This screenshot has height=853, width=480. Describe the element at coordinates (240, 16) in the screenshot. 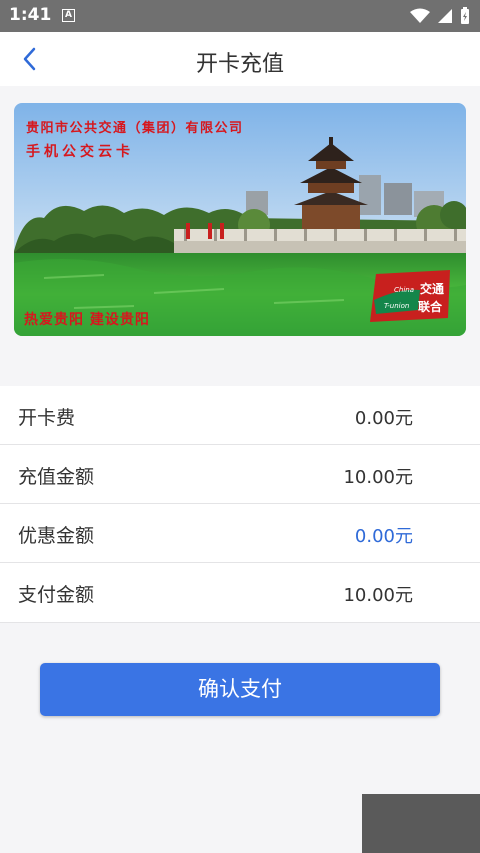

I see `status-bar: 1:41 A` at that location.